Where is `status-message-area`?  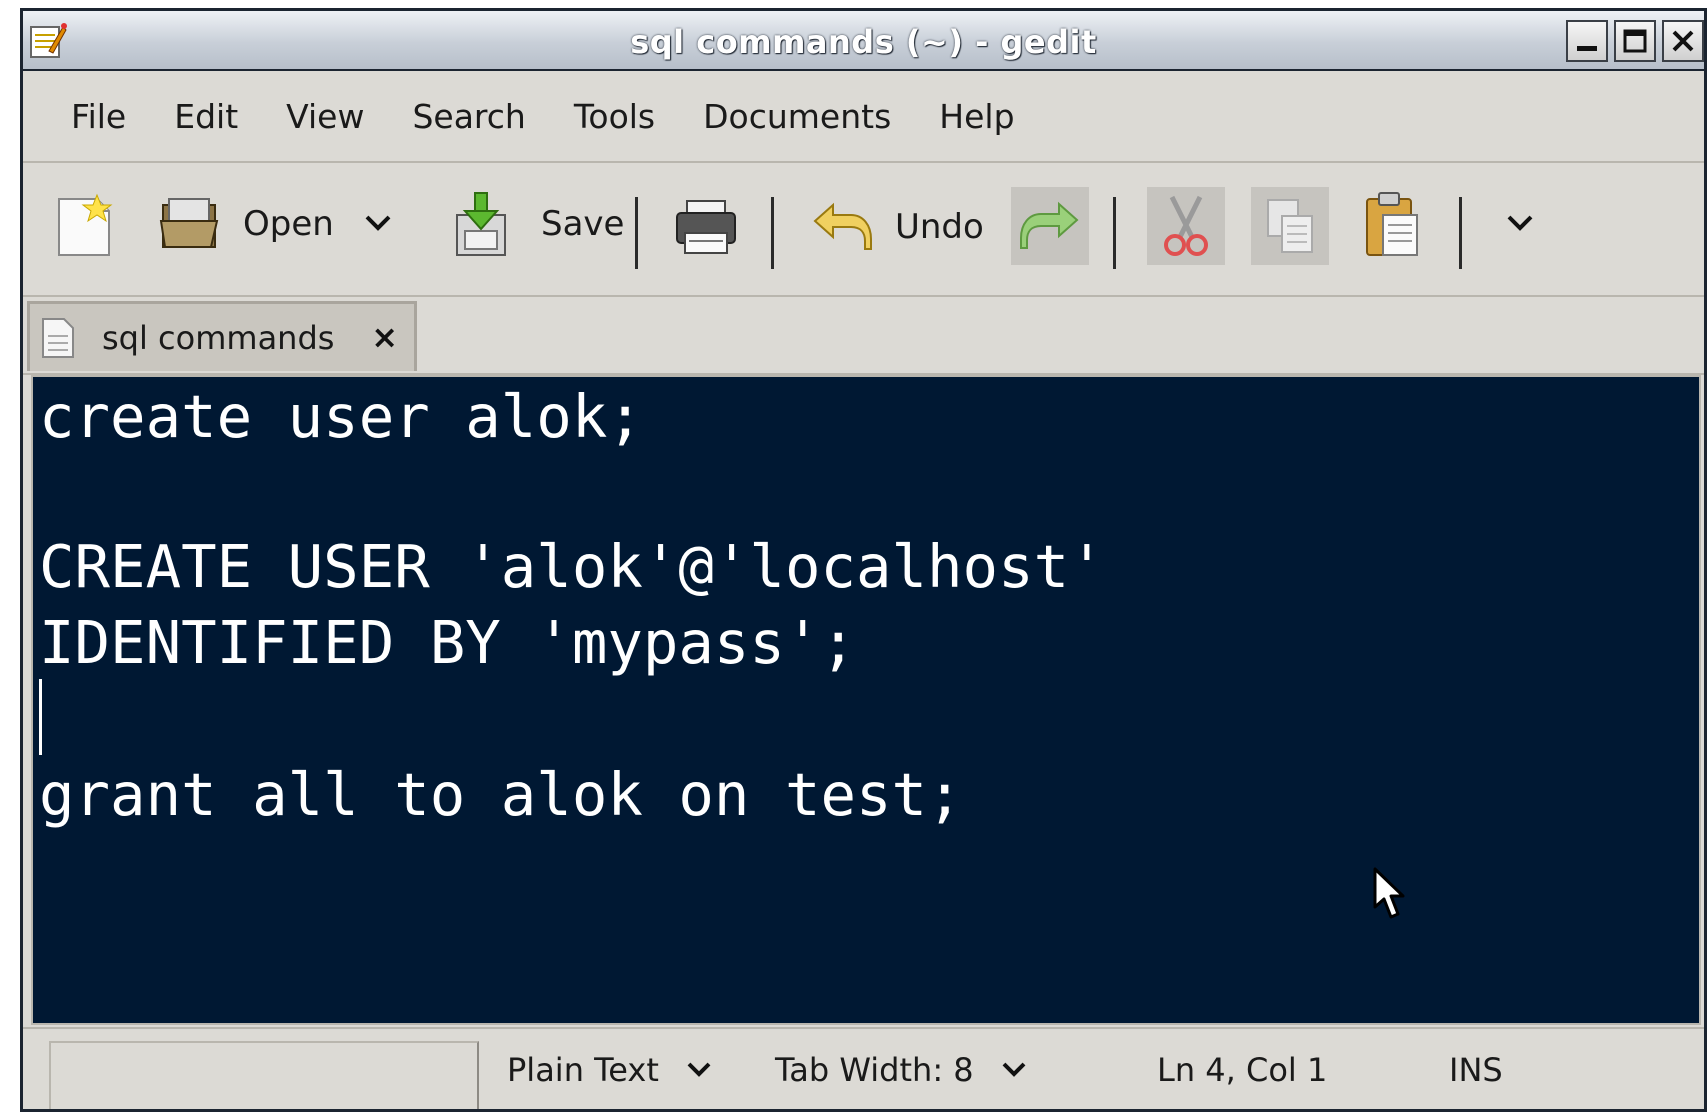
status-message-area is located at coordinates (264, 1075).